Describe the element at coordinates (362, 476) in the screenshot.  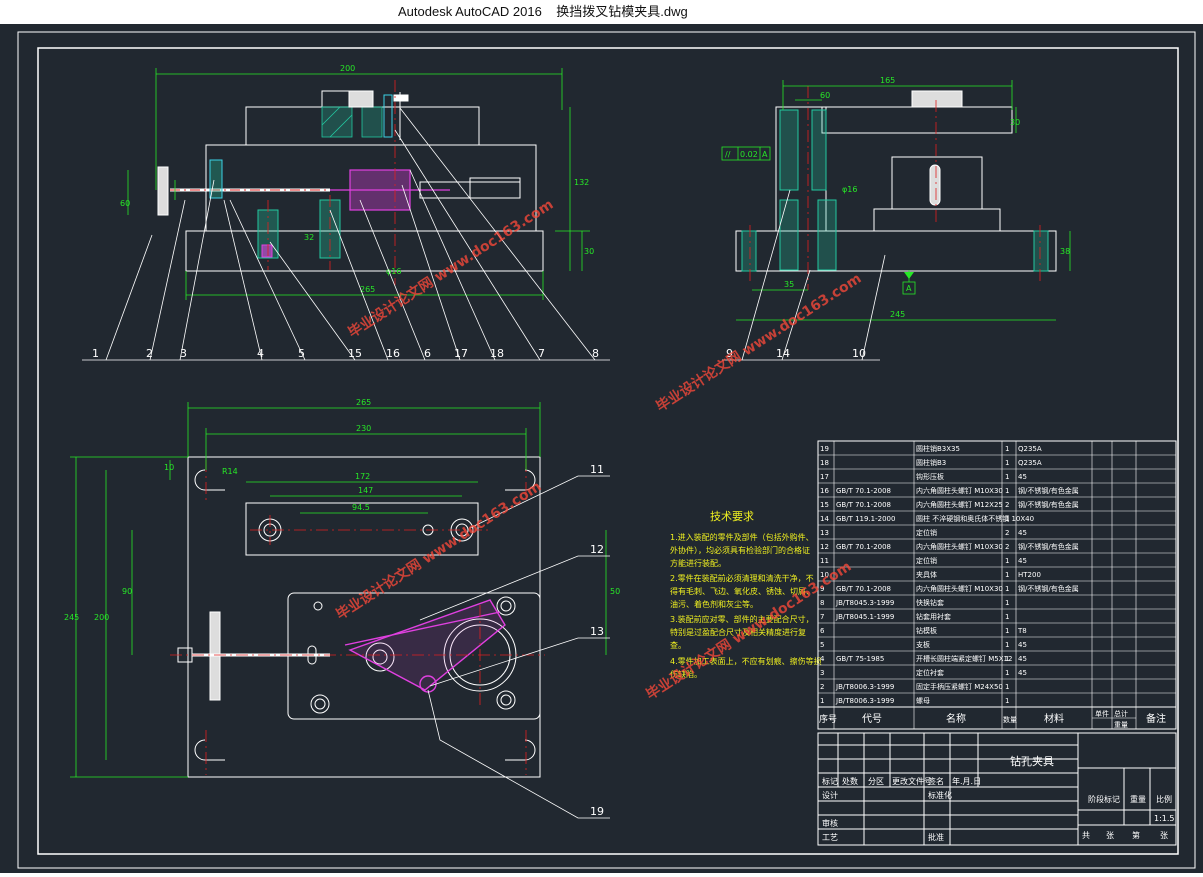
I see `dim-172: 172` at that location.